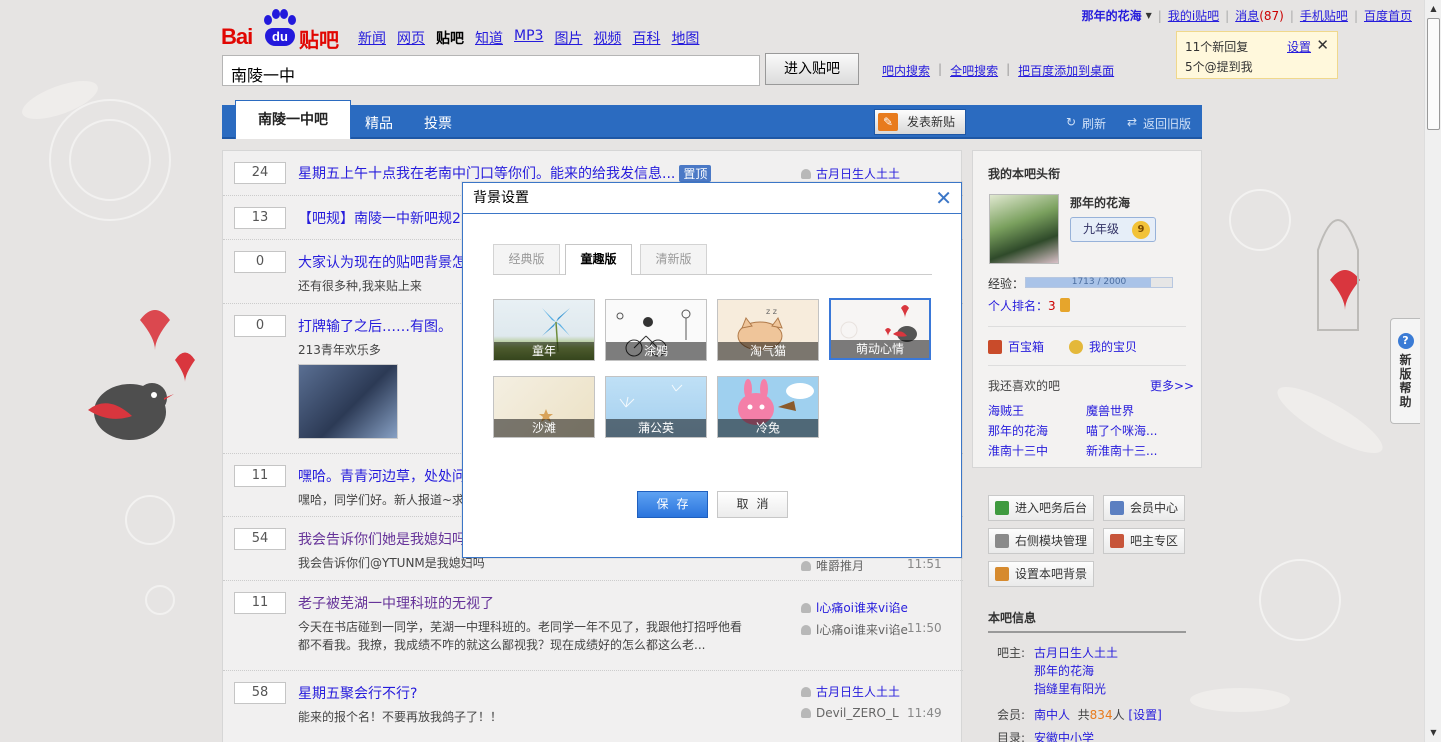 Image resolution: width=1441 pixels, height=742 pixels. I want to click on notify-settings-link: 设置, so click(1299, 47).